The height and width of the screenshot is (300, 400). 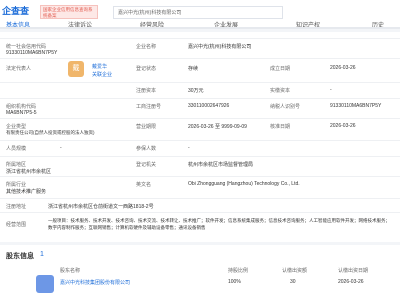 I want to click on col-date: 认缴出资日期, so click(x=353, y=271).